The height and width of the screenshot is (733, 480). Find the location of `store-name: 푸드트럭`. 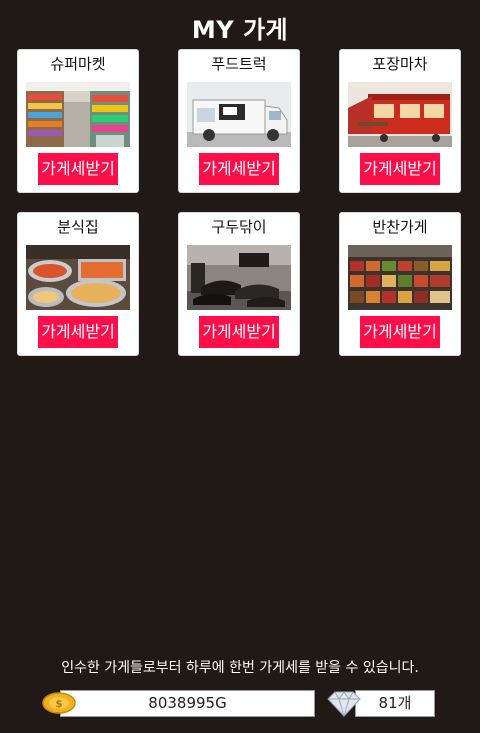

store-name: 푸드트럭 is located at coordinates (239, 64).